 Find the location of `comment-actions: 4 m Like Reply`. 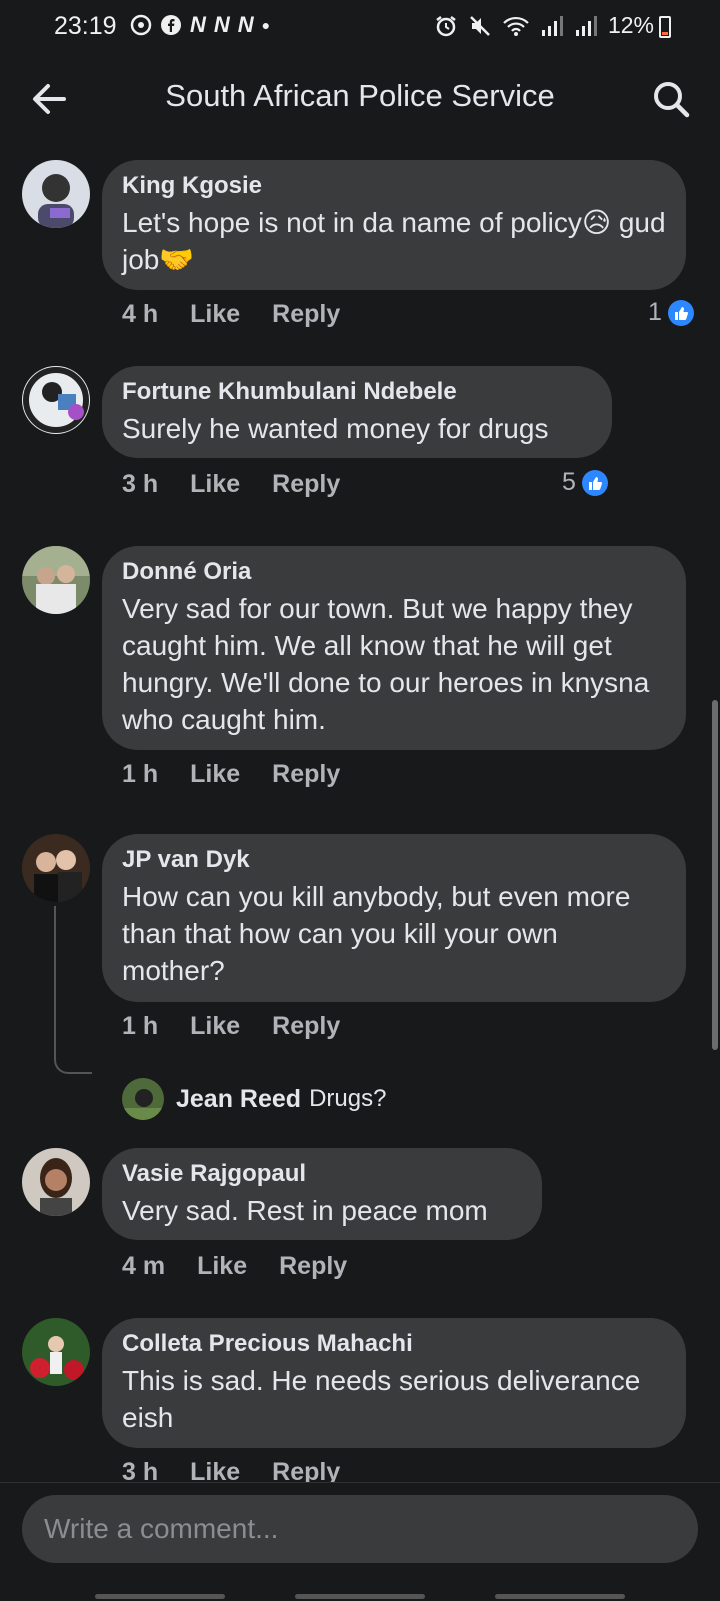

comment-actions: 4 m Like Reply is located at coordinates (234, 1266).